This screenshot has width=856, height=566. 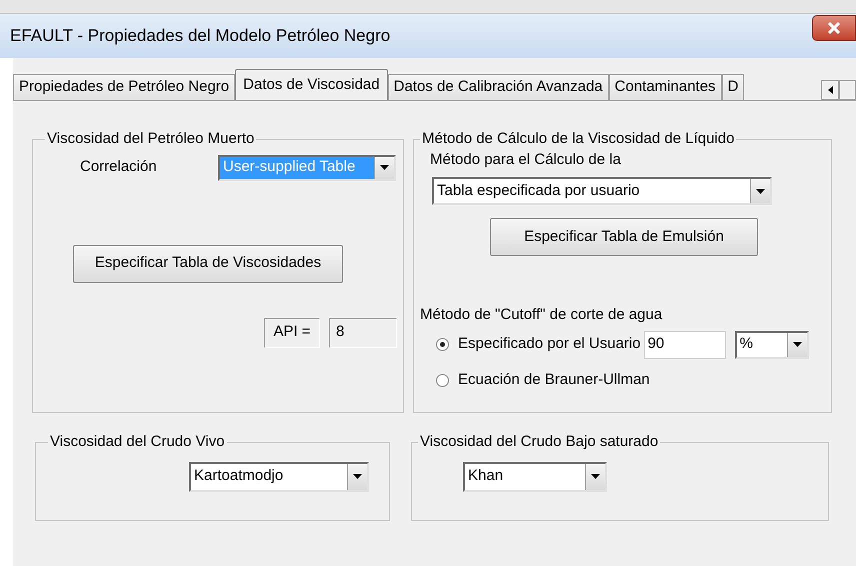 What do you see at coordinates (602, 191) in the screenshot?
I see `dropdown: Tabla especificada por usuario` at bounding box center [602, 191].